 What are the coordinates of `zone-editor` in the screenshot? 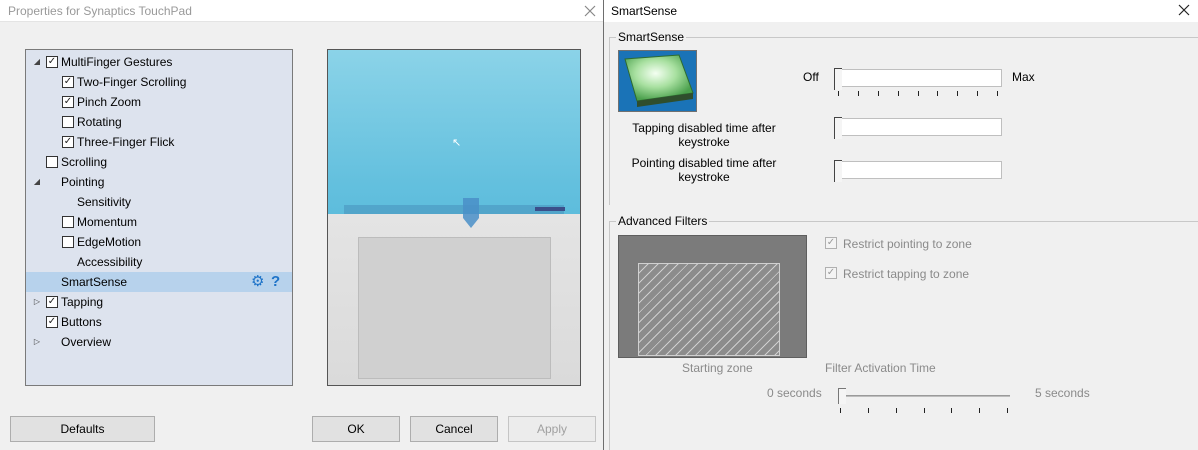 It's located at (712, 296).